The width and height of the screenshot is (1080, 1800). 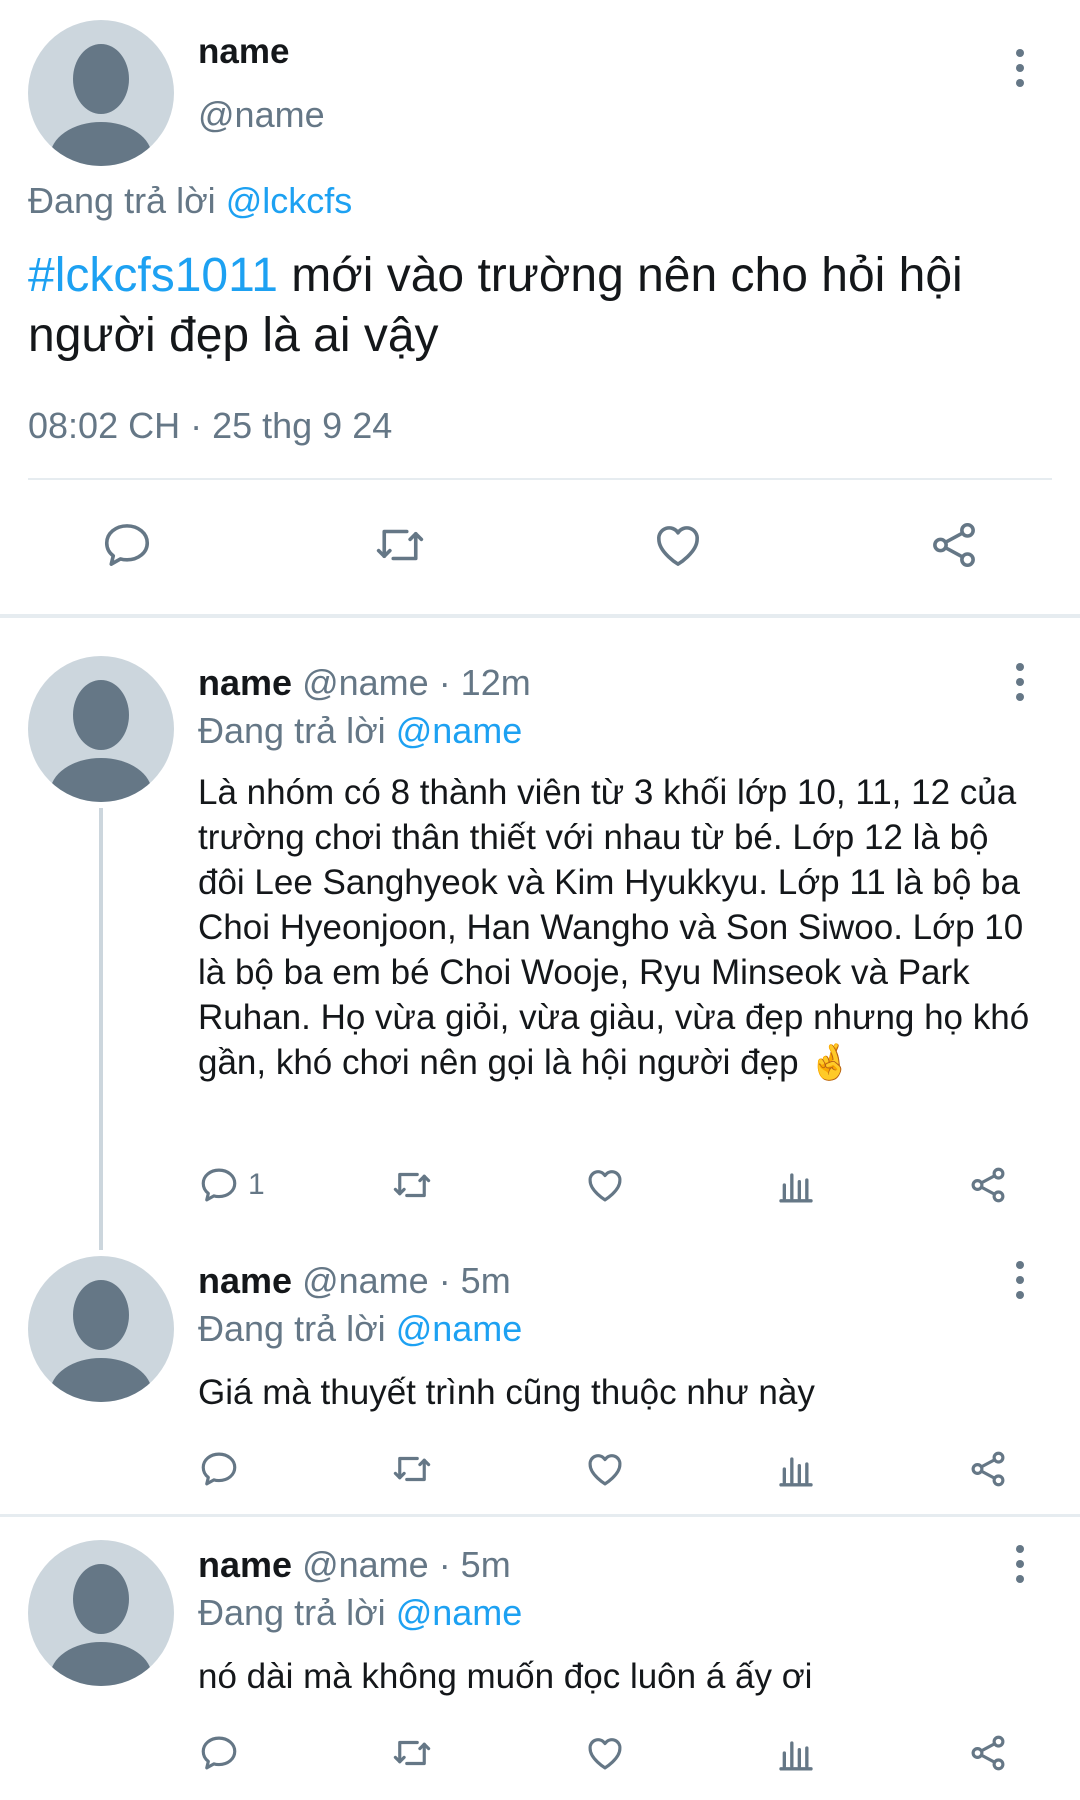 I want to click on replying-to-handle: @lckcfs, so click(x=289, y=200).